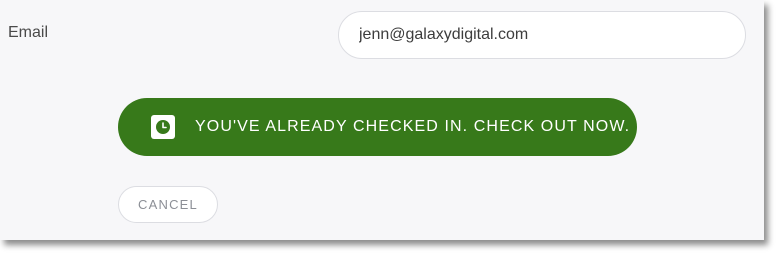 The width and height of the screenshot is (779, 256). What do you see at coordinates (163, 127) in the screenshot?
I see `clock-icon` at bounding box center [163, 127].